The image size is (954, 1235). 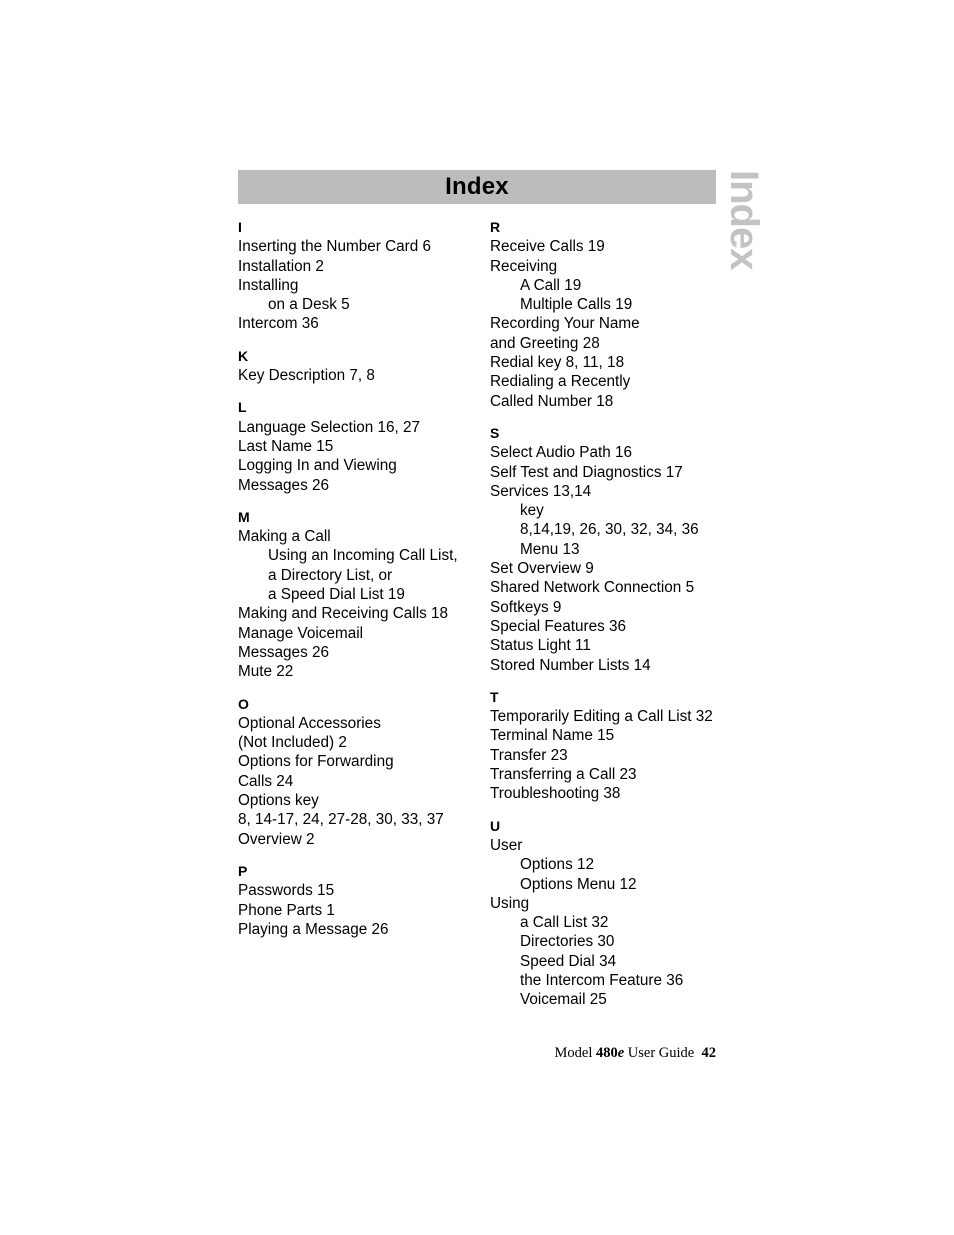 I want to click on index-entry: Recording Your Name, so click(x=565, y=324).